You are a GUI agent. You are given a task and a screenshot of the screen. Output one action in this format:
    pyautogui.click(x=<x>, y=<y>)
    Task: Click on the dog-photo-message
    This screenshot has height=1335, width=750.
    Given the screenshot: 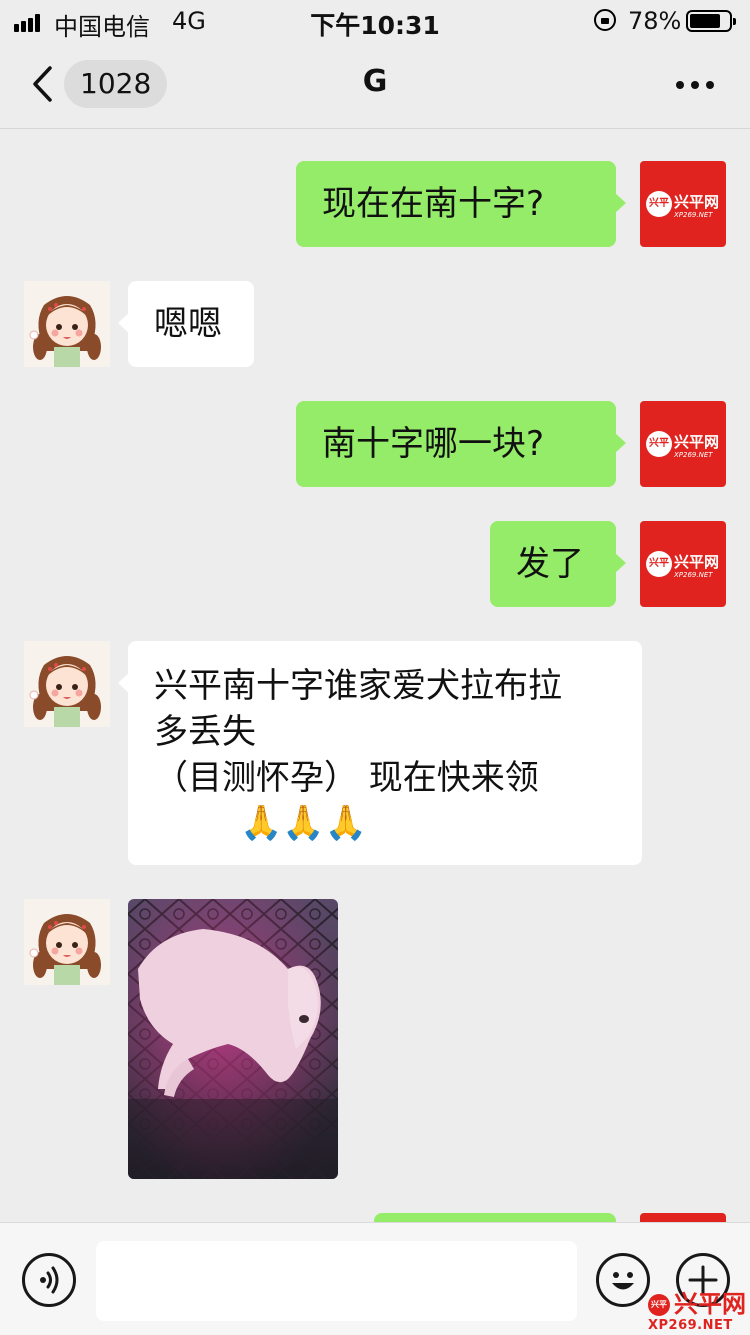 What is the action you would take?
    pyautogui.click(x=233, y=1039)
    